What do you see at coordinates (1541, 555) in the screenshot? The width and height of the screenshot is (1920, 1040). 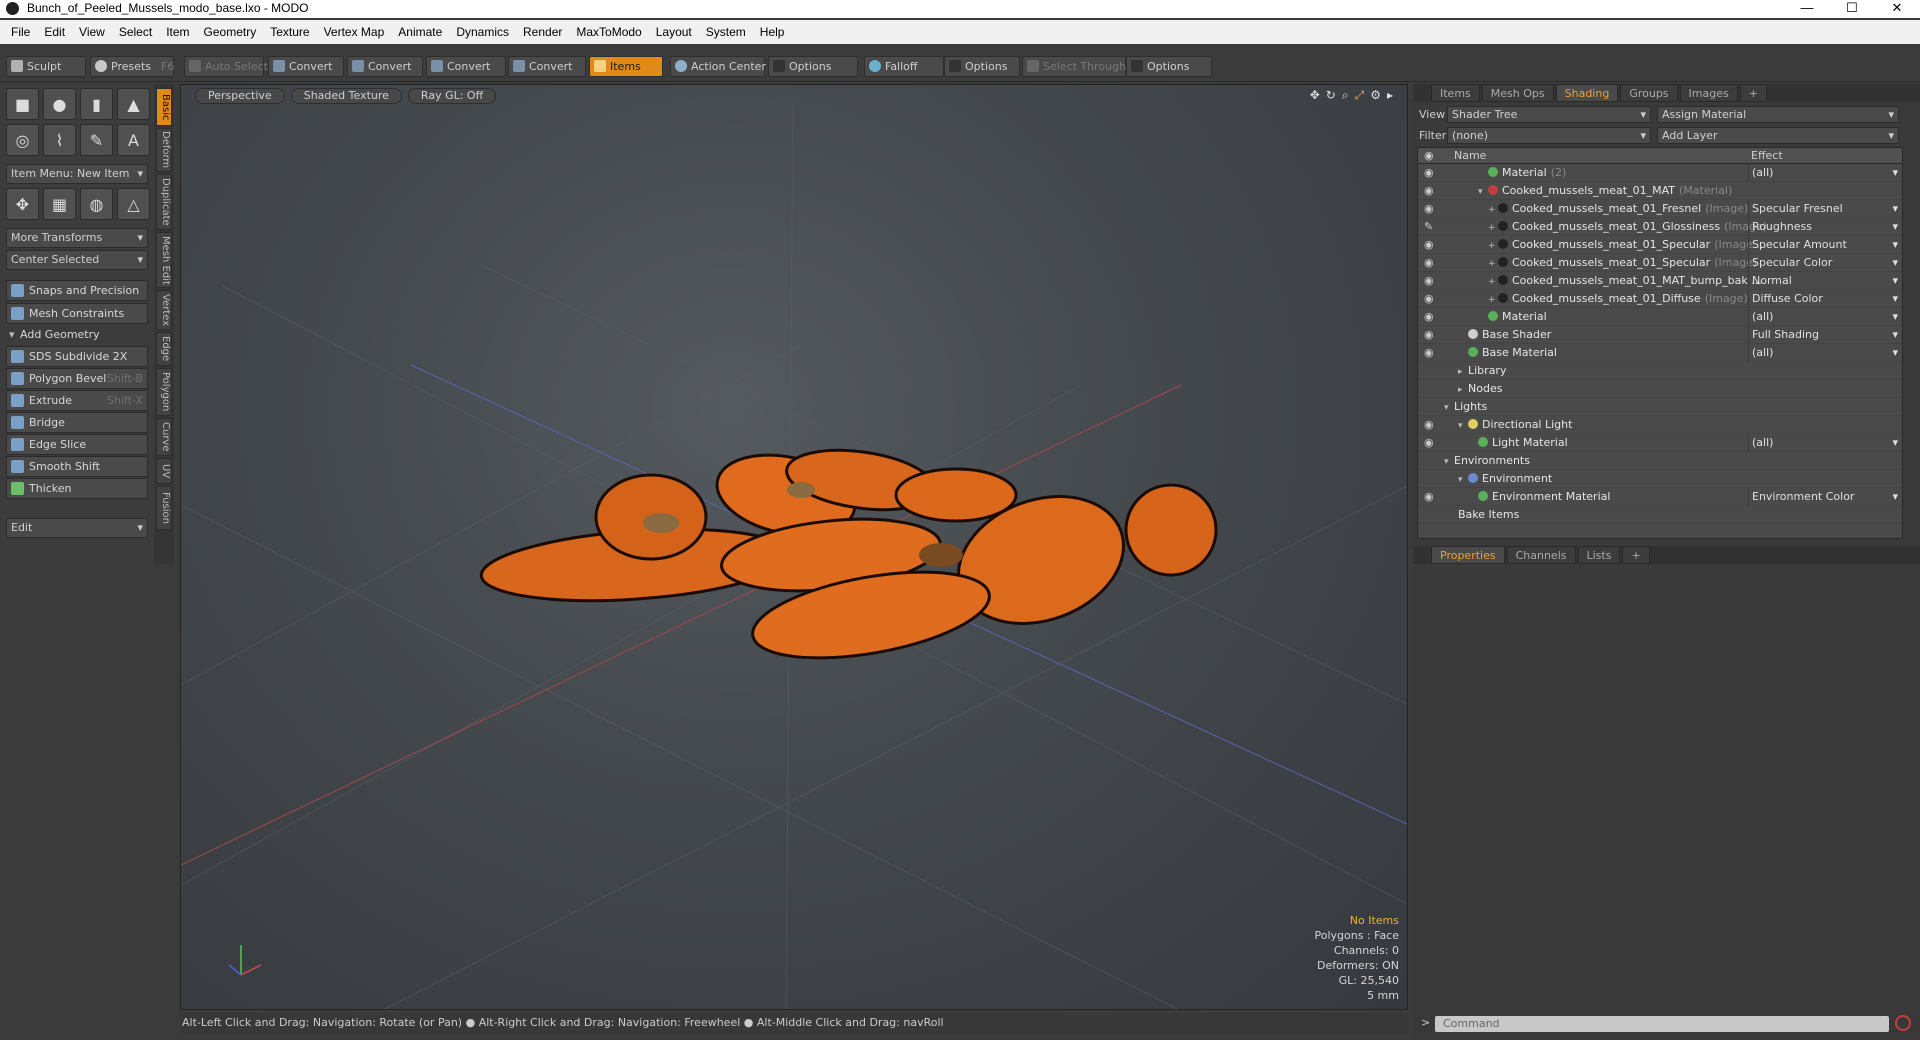 I see `tab-channels: Channels` at bounding box center [1541, 555].